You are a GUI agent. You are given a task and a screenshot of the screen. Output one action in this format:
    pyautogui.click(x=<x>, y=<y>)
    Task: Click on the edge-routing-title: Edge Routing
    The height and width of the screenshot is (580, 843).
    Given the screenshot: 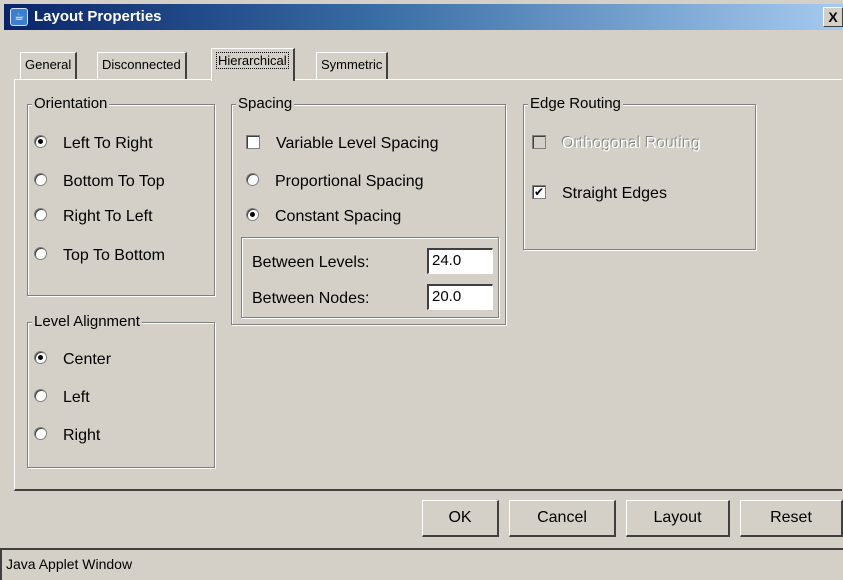 What is the action you would take?
    pyautogui.click(x=575, y=104)
    